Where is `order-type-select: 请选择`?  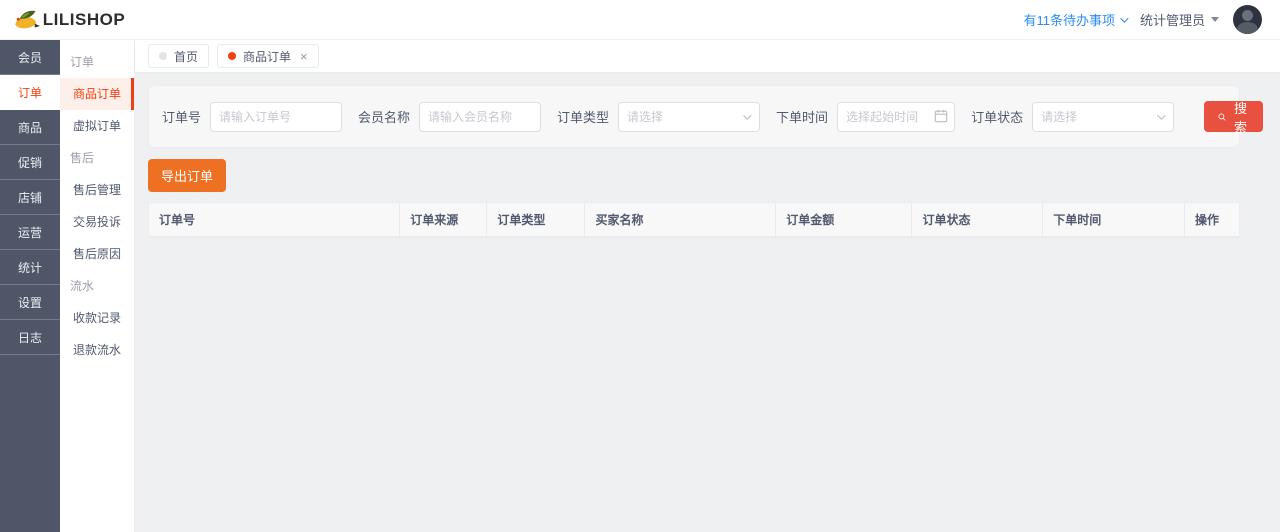 order-type-select: 请选择 is located at coordinates (689, 116).